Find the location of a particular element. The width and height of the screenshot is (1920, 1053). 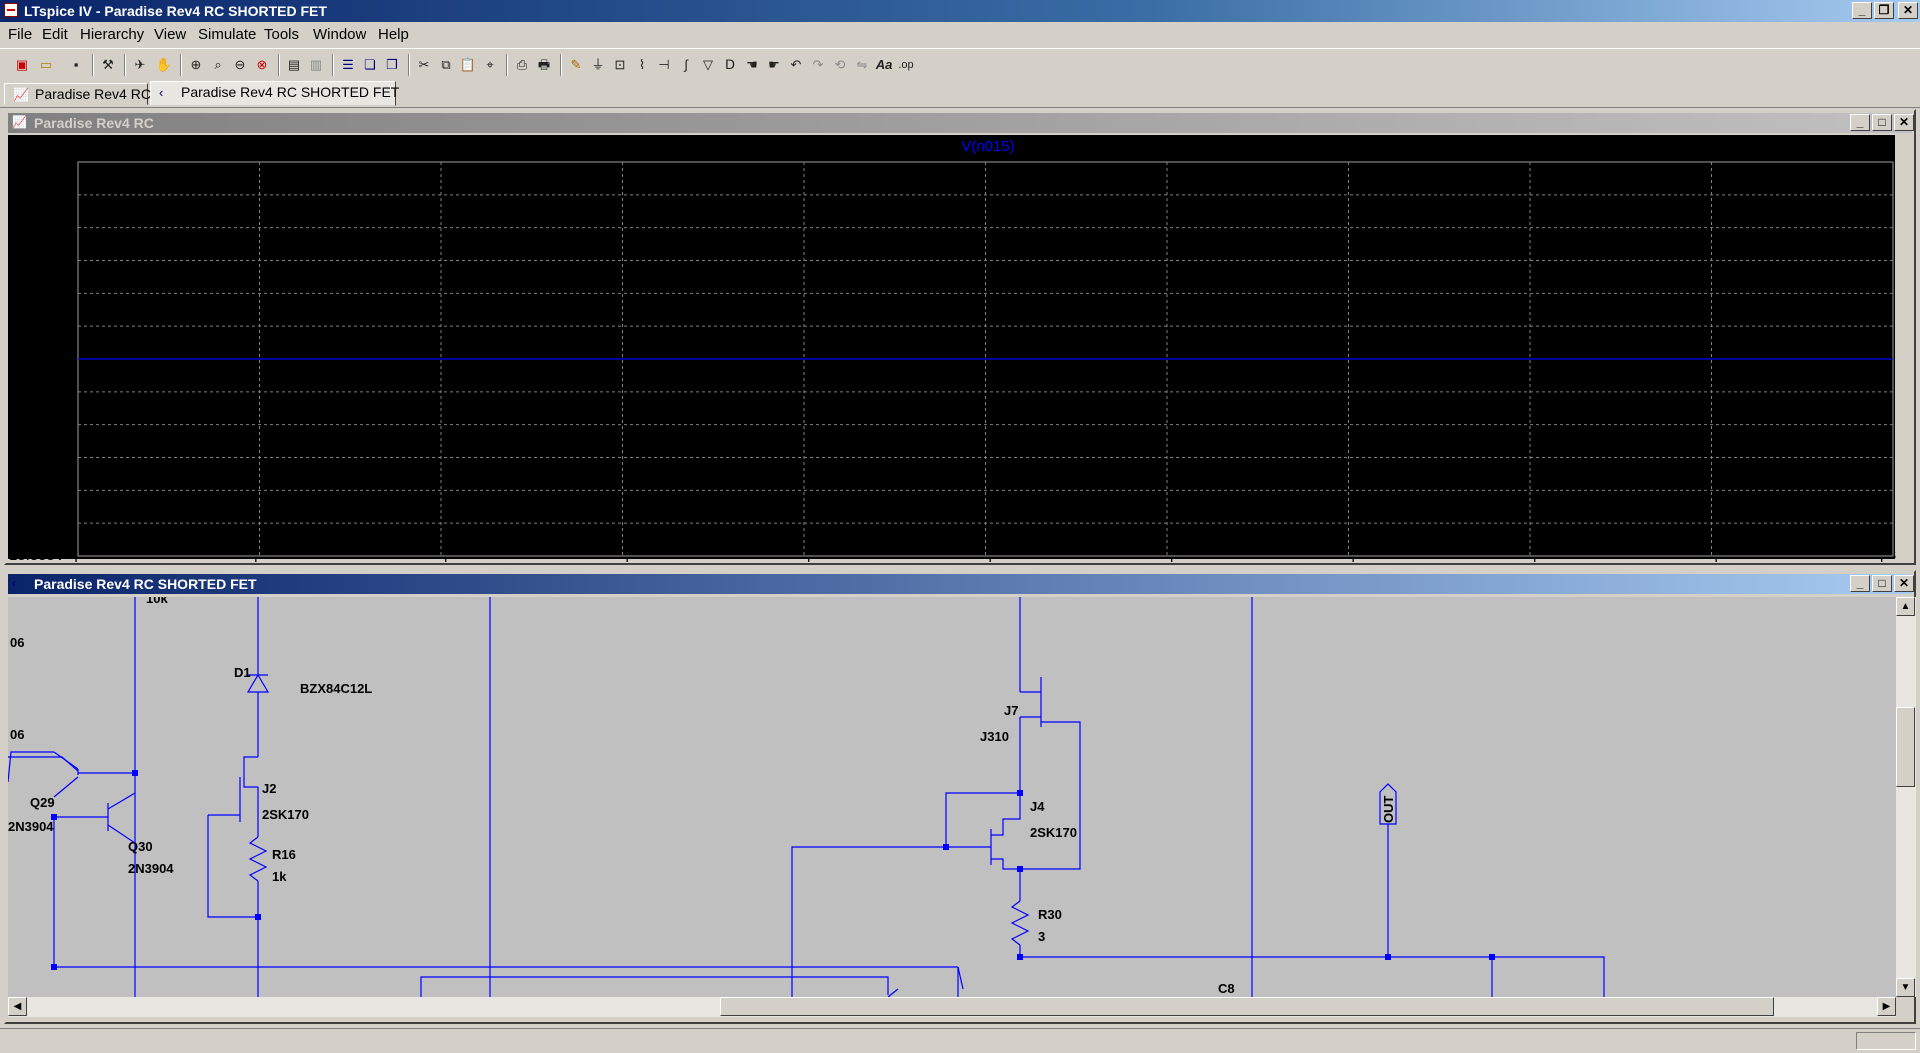

waveform-minimize-button: _ is located at coordinates (1860, 122).